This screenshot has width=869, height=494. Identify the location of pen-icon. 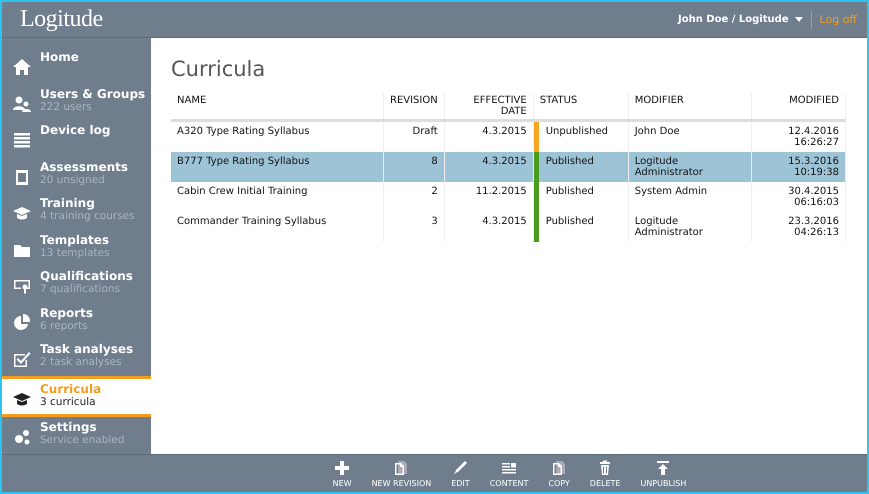
(460, 468).